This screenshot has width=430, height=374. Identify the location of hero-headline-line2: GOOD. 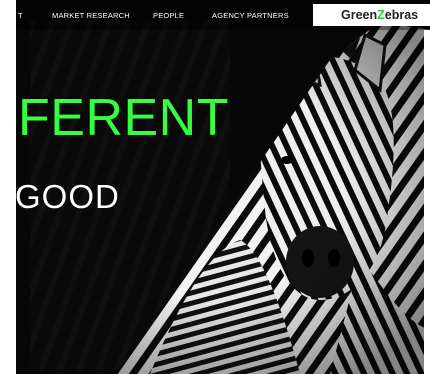
(67, 196).